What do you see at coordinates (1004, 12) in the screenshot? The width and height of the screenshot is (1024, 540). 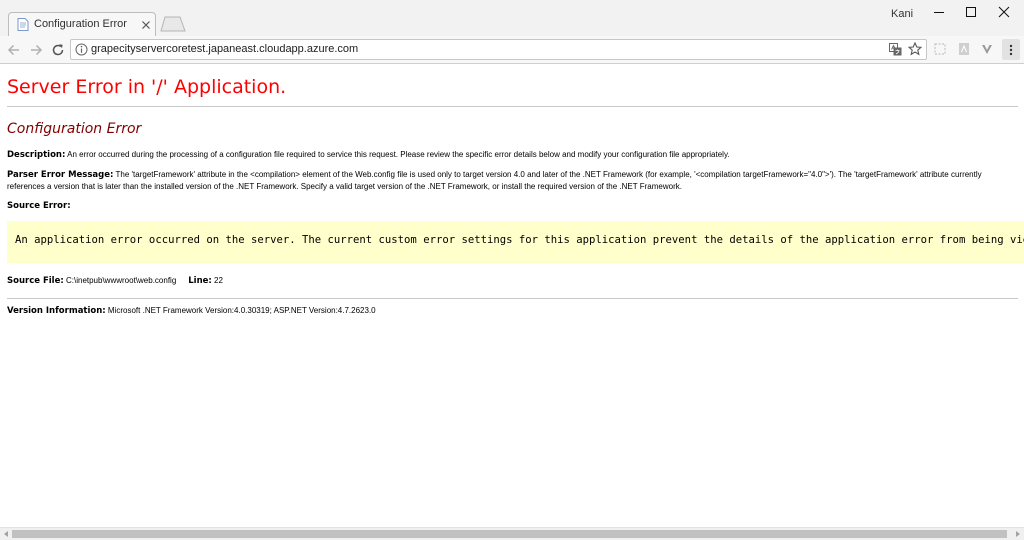 I see `window-close-icon` at bounding box center [1004, 12].